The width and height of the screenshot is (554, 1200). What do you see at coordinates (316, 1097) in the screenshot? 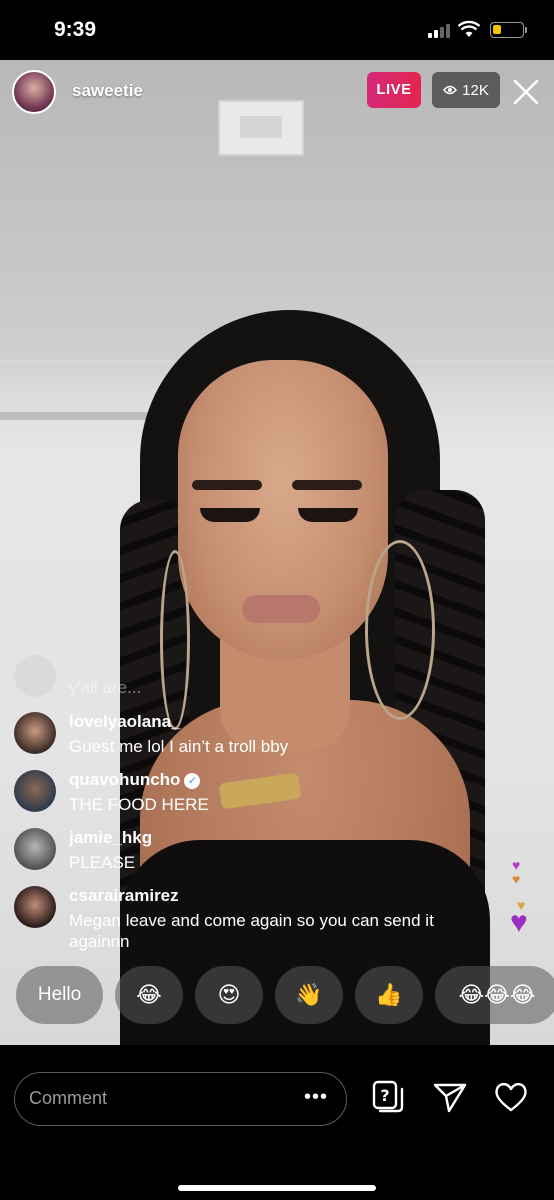
I see `more-options-icon: •••` at bounding box center [316, 1097].